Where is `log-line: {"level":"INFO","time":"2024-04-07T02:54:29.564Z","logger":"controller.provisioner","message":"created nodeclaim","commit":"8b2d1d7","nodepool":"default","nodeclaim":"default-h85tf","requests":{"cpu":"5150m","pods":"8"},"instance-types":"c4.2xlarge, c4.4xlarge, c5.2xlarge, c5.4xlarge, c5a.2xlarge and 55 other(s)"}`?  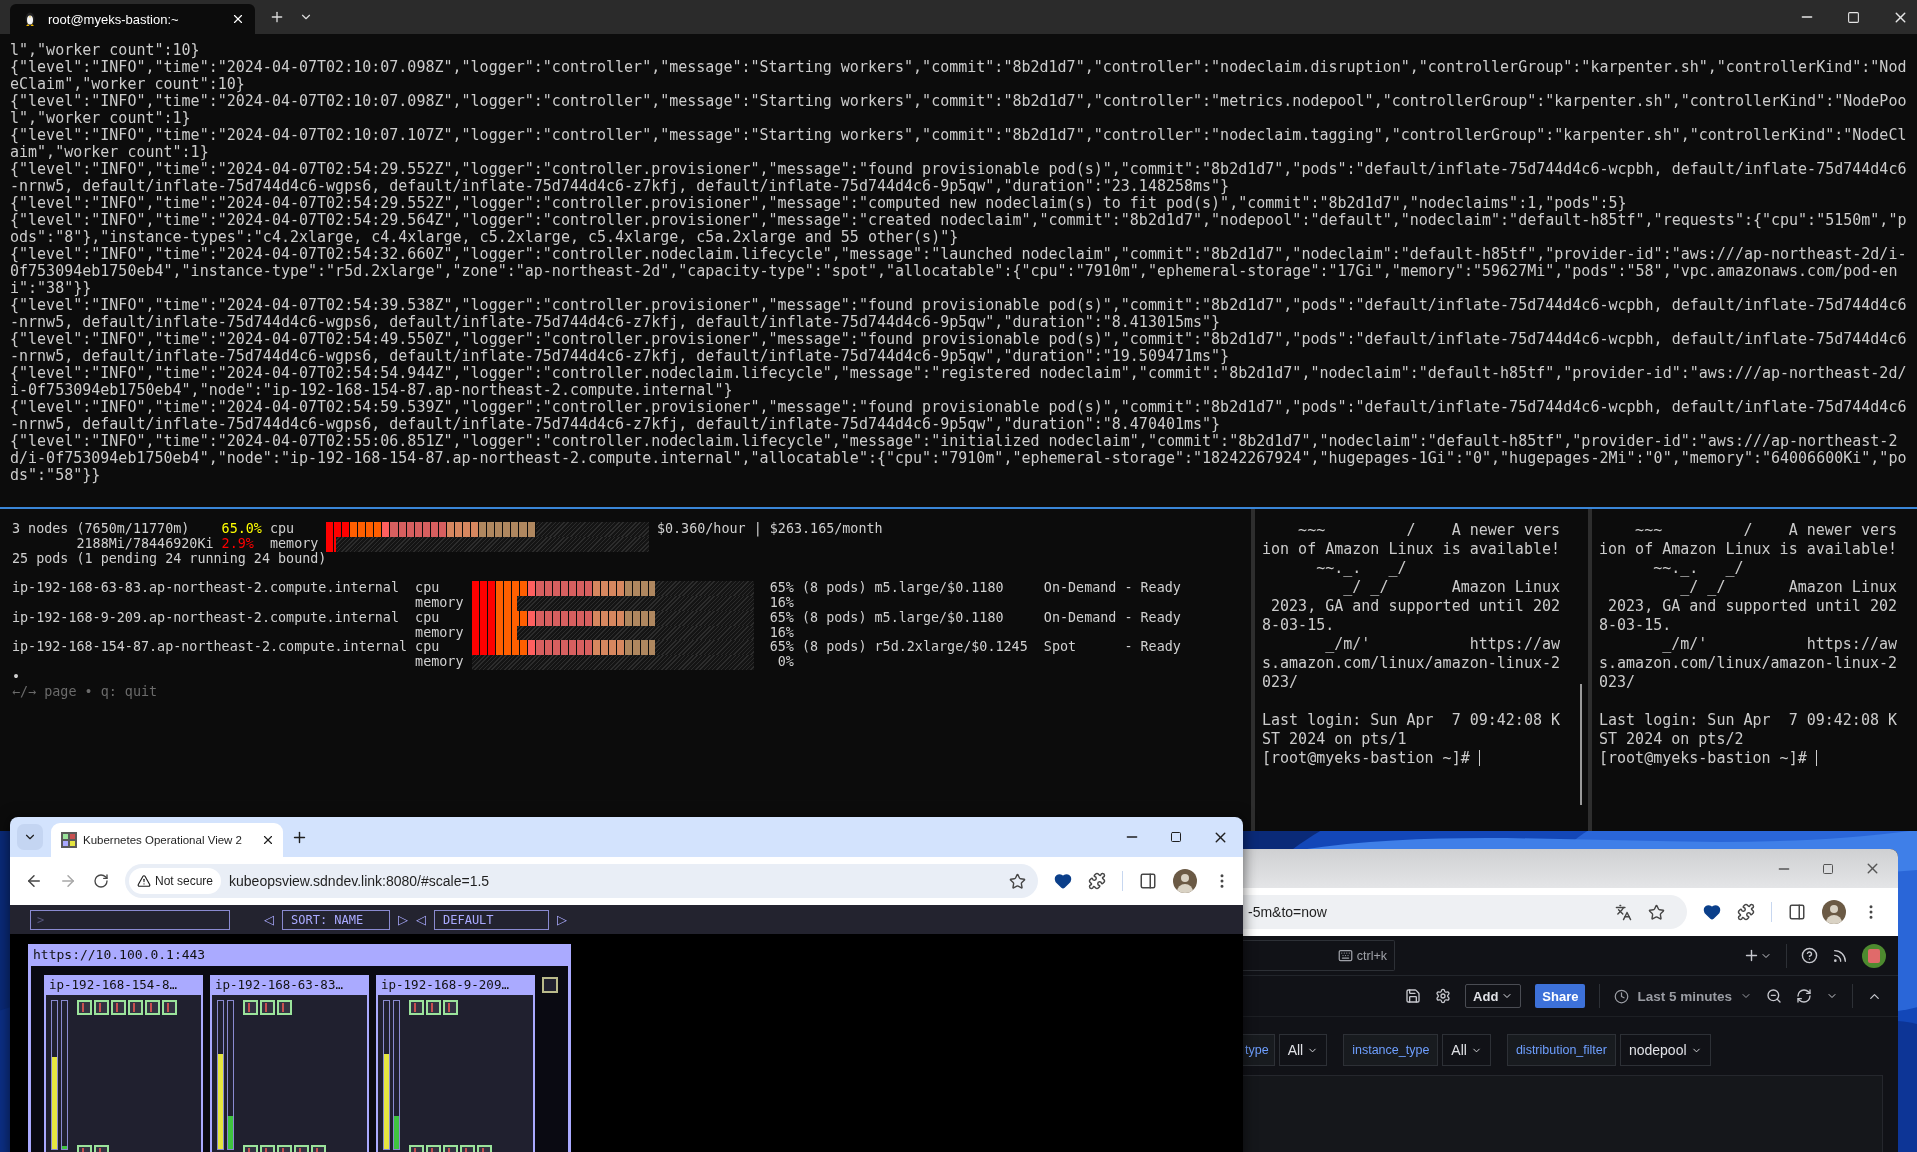
log-line: {"level":"INFO","time":"2024-04-07T02:54:29.564Z","logger":"controller.provisioner","message":"created nodeclaim","commit":"8b2d1d7","nodepool":"default","nodeclaim":"default-h85tf","requests":{"cpu":"5150m","pods":"8"},"instance-types":"c4.2xlarge, c4.4xlarge, c5.2xlarge, c5.4xlarge, c5a.2xlarge and 55 other(s)"} is located at coordinates (958, 229).